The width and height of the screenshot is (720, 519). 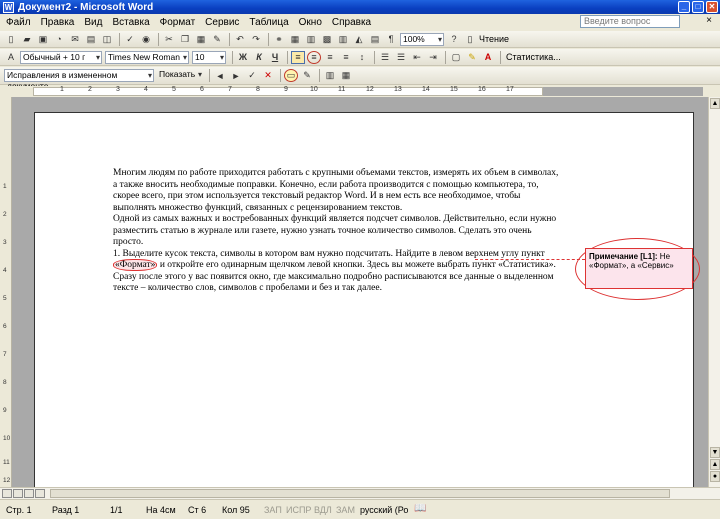 I want to click on spelling-status-icon: 📖, so click(x=420, y=508).